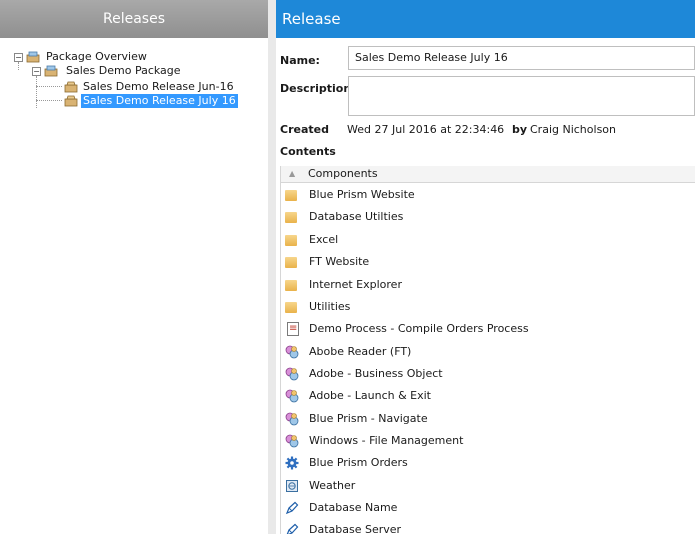 The image size is (695, 534). I want to click on tree-item-label: Package Overview, so click(96, 56).